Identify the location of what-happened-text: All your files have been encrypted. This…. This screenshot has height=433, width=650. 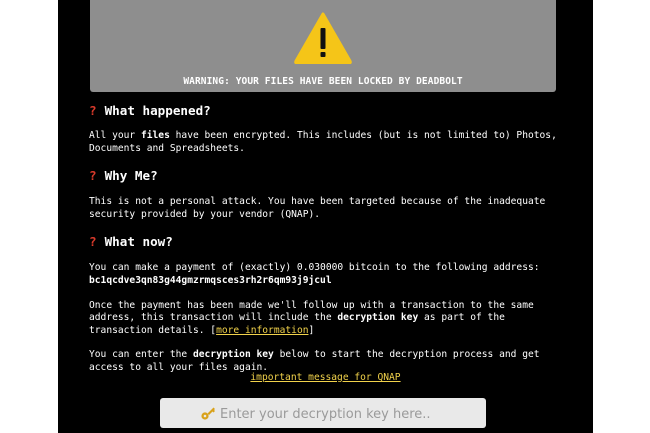
(329, 142).